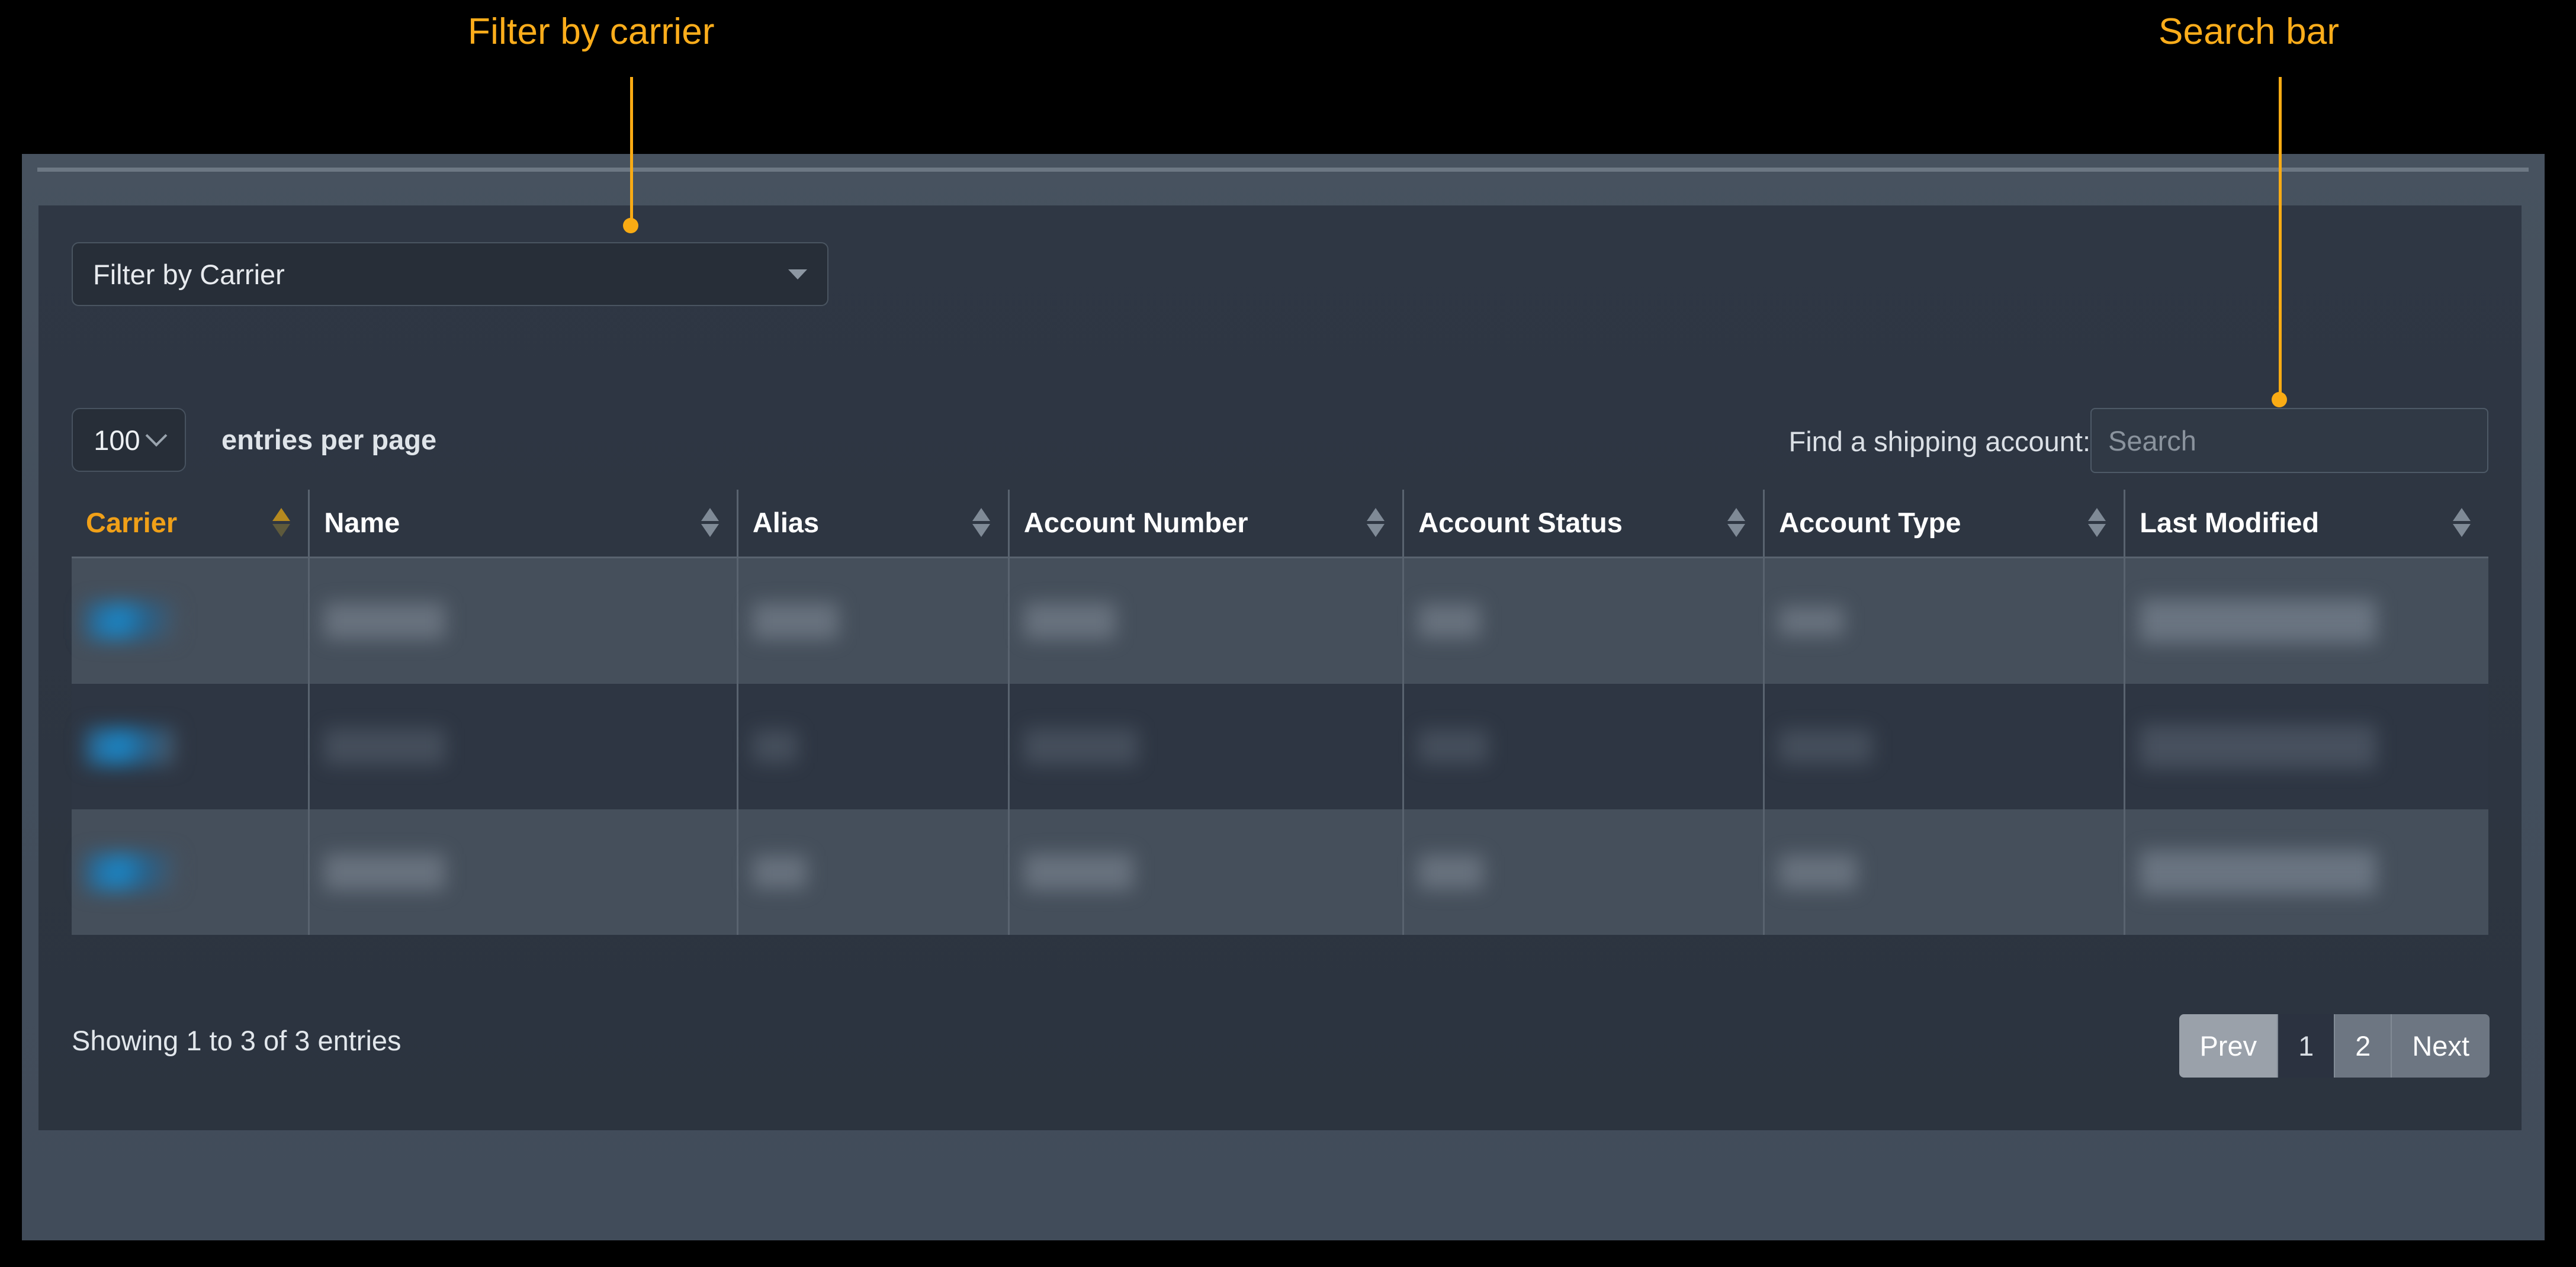  What do you see at coordinates (2289, 440) in the screenshot?
I see `search-input: Search` at bounding box center [2289, 440].